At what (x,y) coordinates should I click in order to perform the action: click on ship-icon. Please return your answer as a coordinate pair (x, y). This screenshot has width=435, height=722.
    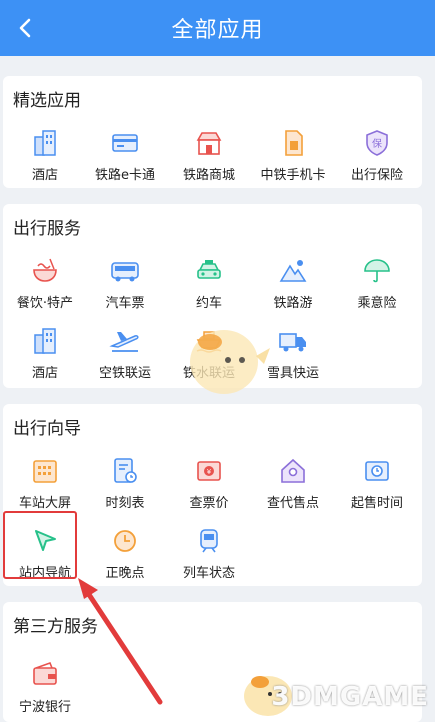
    Looking at the image, I should click on (209, 341).